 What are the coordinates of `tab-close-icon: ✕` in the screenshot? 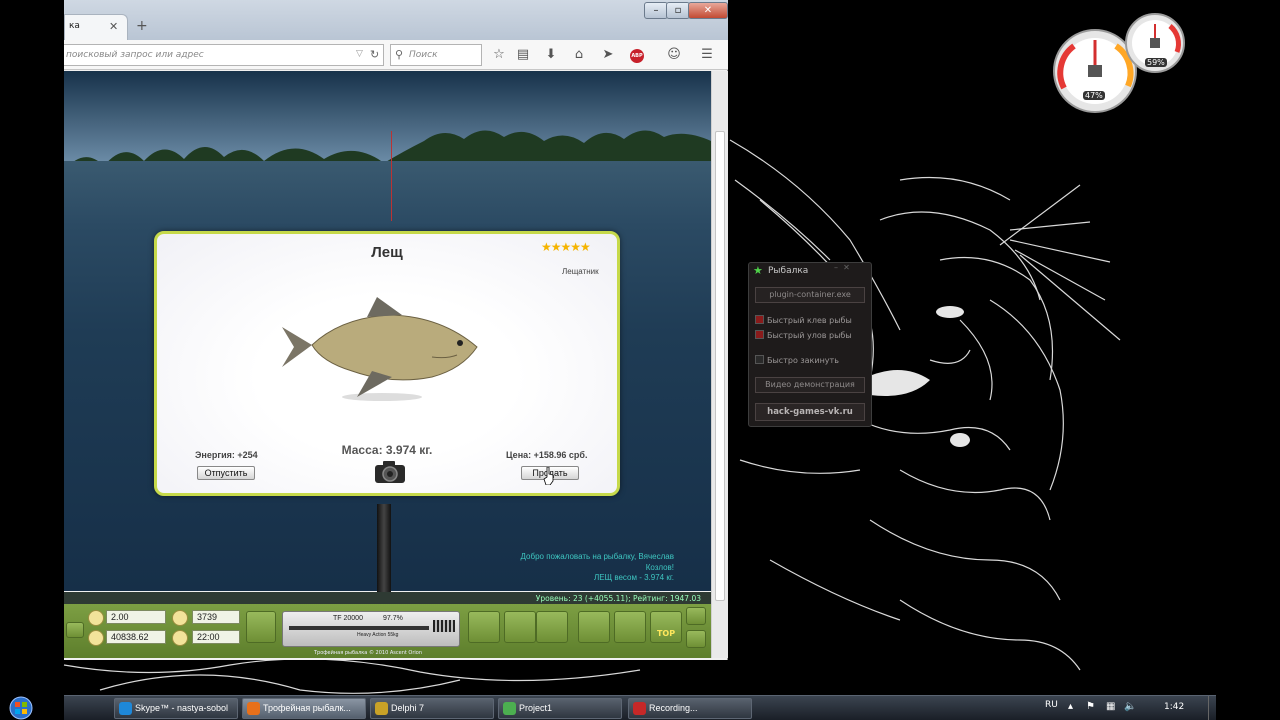 It's located at (113, 26).